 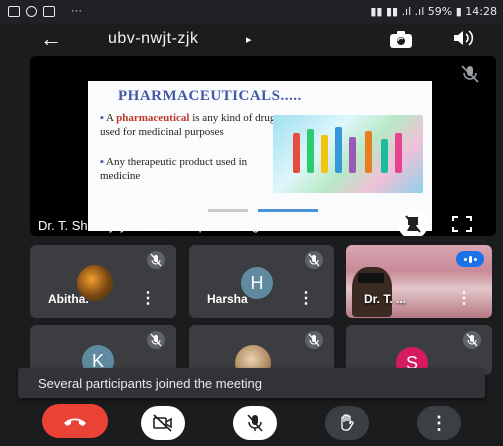 I want to click on raise-hand-button, so click(x=347, y=423).